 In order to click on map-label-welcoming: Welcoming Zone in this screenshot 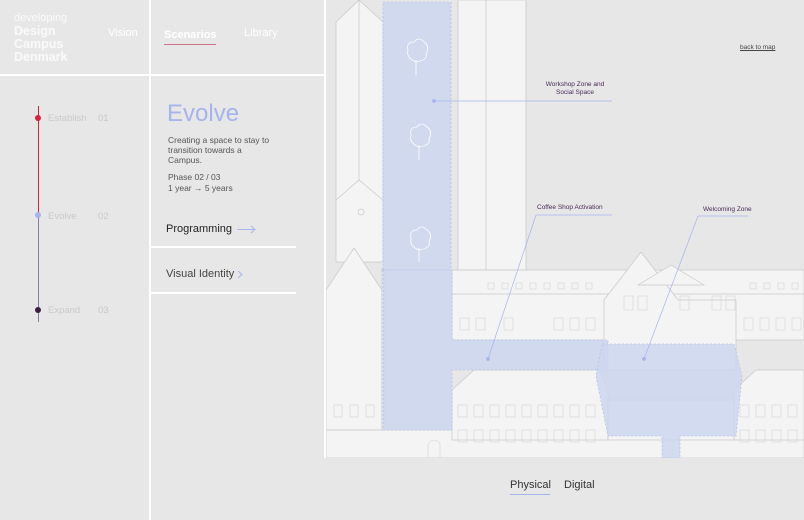, I will do `click(727, 209)`.